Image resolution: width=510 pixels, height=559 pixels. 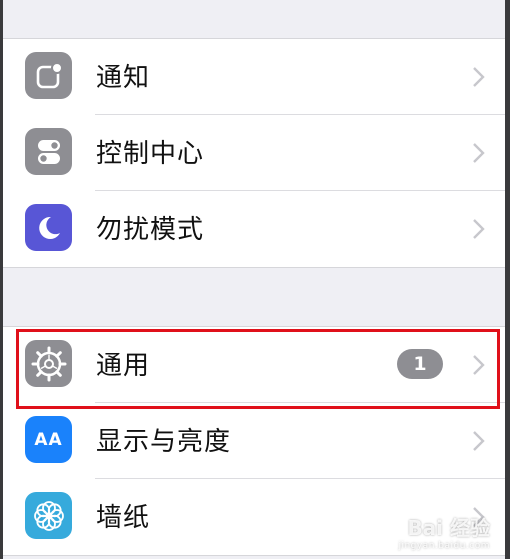 I want to click on watermark: Bai 经验 jingyan.baidu.com, so click(x=444, y=536).